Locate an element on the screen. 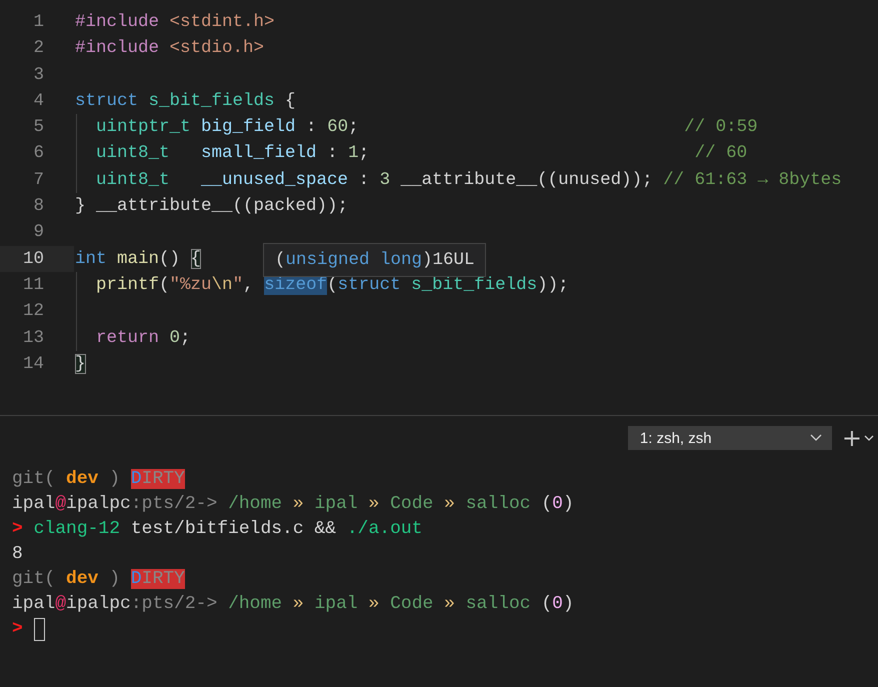  line-number: 4 is located at coordinates (38, 101).